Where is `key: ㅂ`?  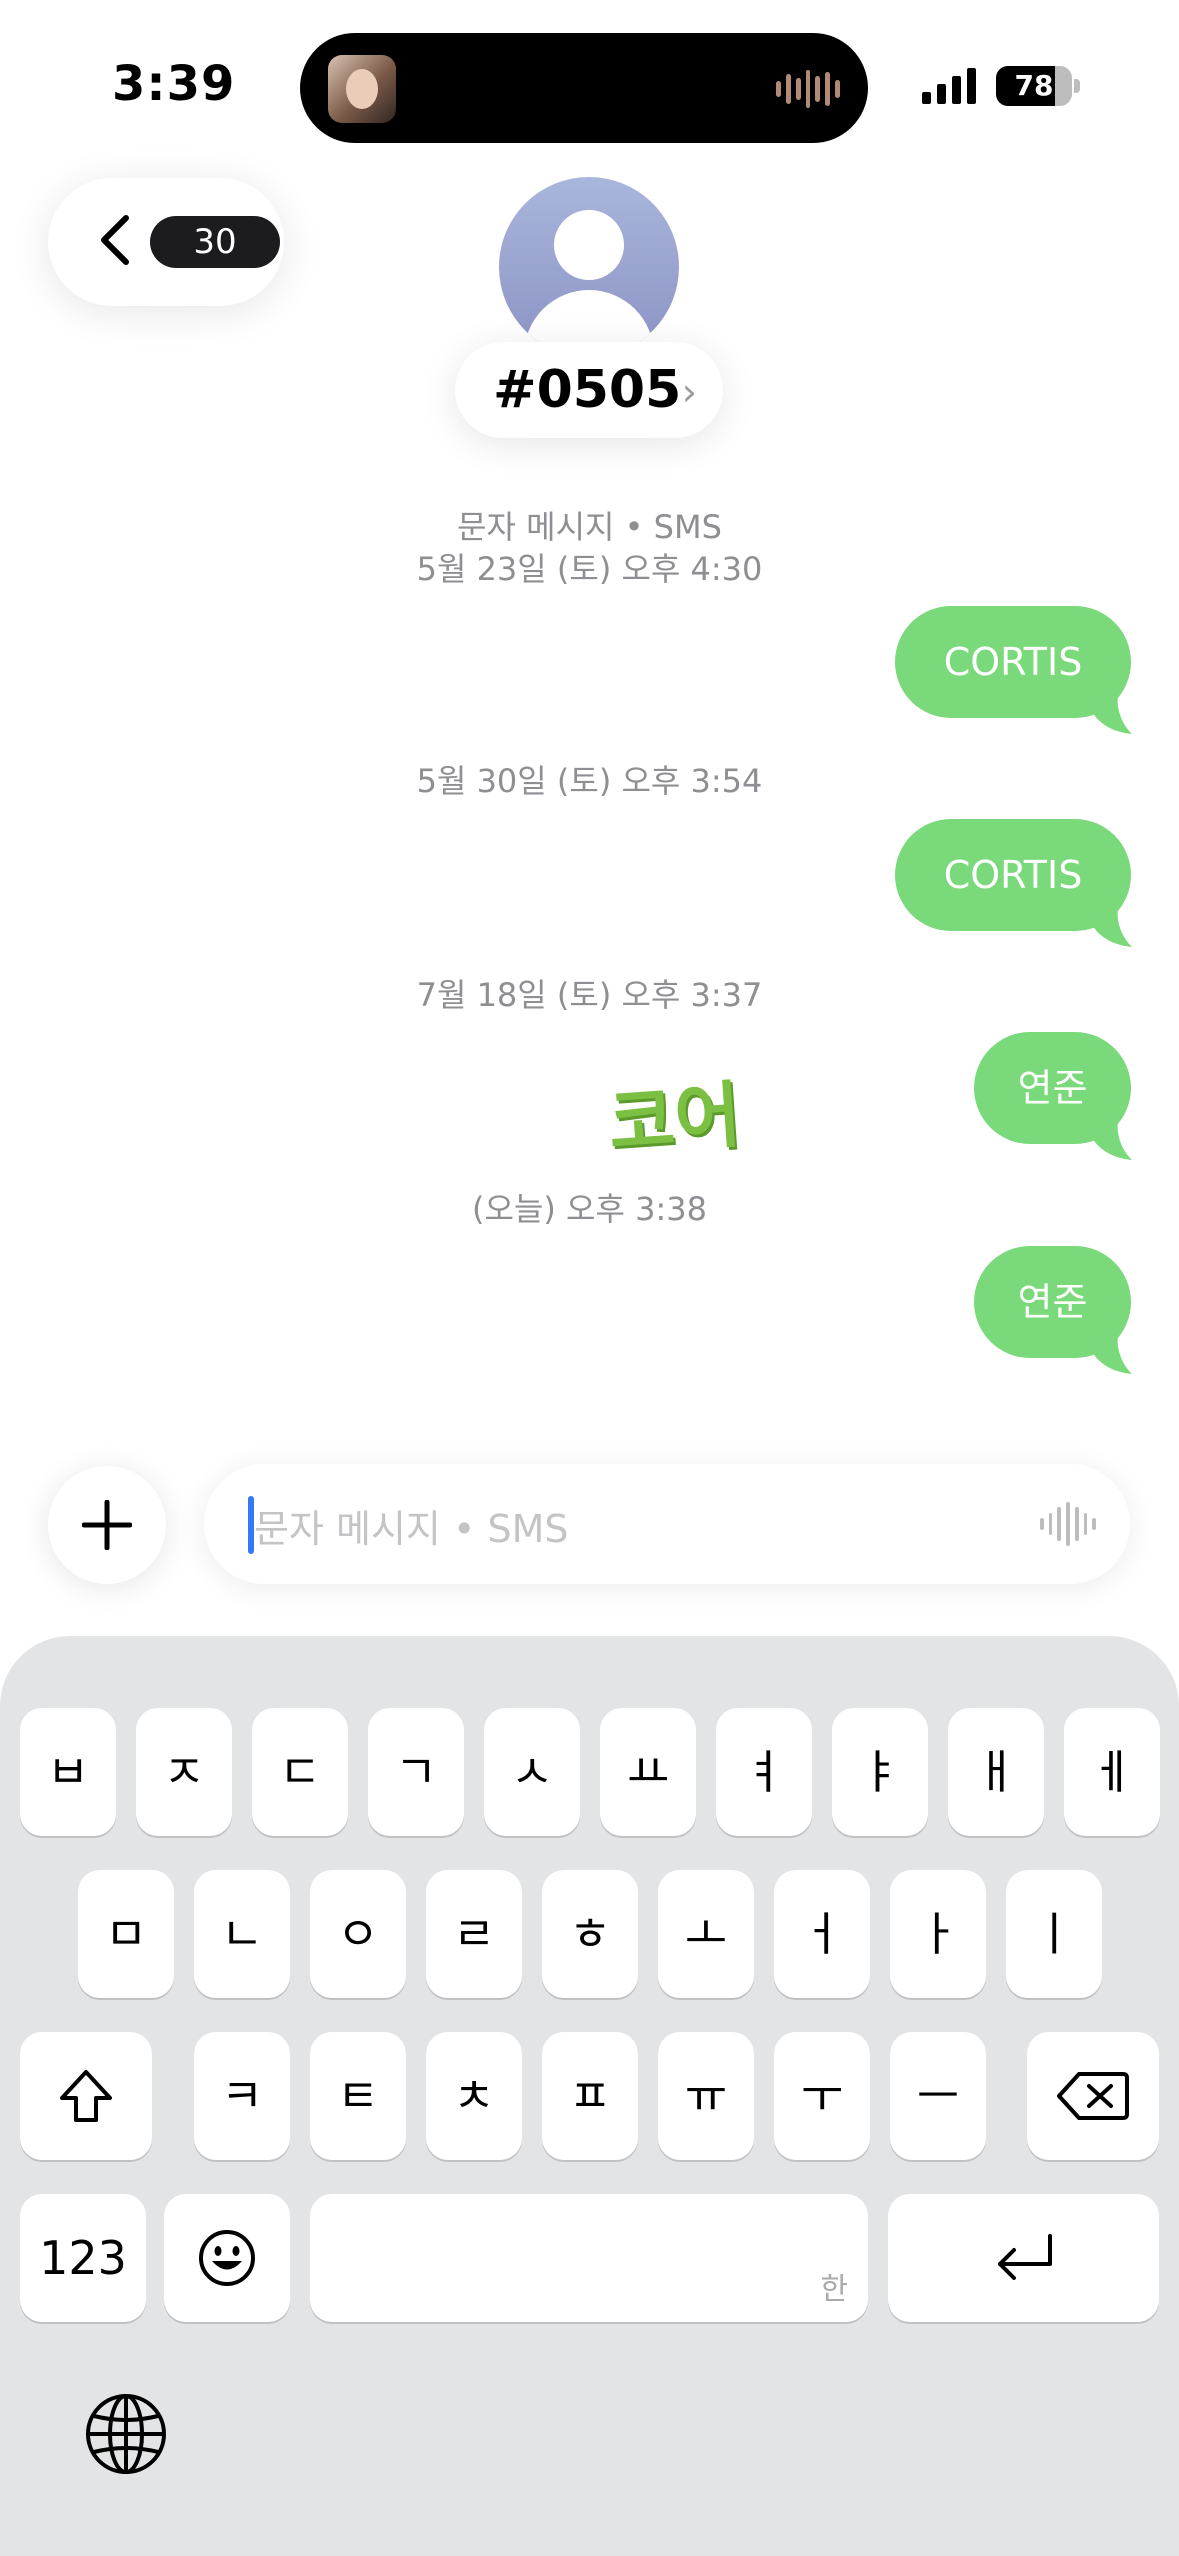 key: ㅂ is located at coordinates (68, 1772).